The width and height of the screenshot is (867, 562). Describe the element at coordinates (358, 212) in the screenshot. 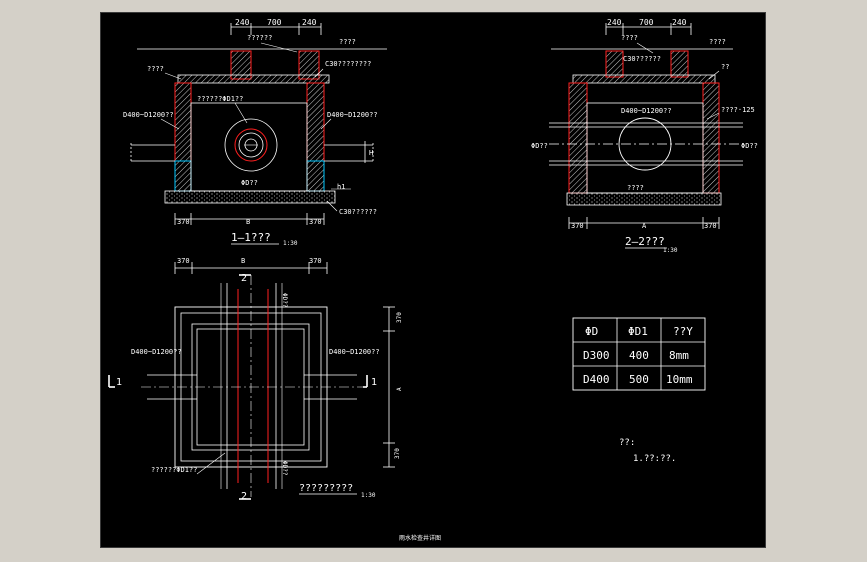

I see `section-1-1-base-label: C30??????` at that location.